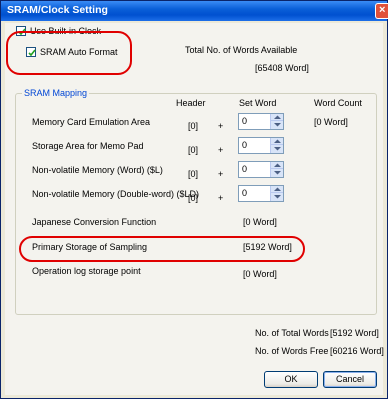  What do you see at coordinates (86, 271) in the screenshot?
I see `operation-log-label: Operation log storage point` at bounding box center [86, 271].